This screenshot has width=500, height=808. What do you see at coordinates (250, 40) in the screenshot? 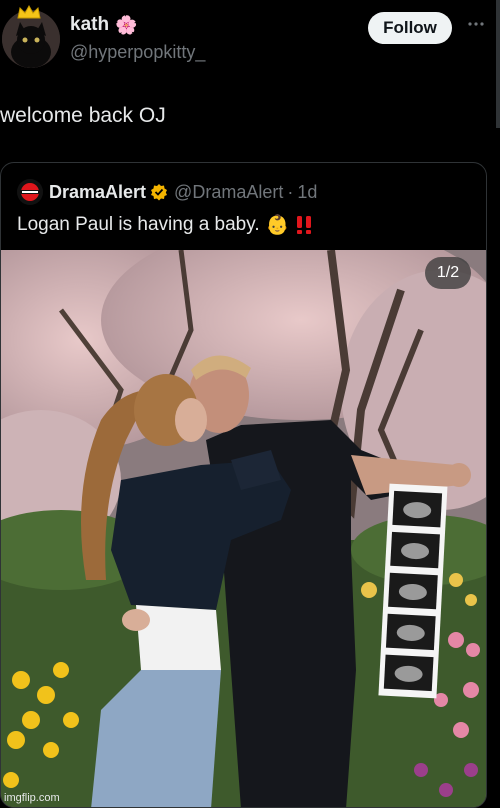
I see `tweet-header: kath 🌸 @hyperpopkitty_ Follow` at bounding box center [250, 40].